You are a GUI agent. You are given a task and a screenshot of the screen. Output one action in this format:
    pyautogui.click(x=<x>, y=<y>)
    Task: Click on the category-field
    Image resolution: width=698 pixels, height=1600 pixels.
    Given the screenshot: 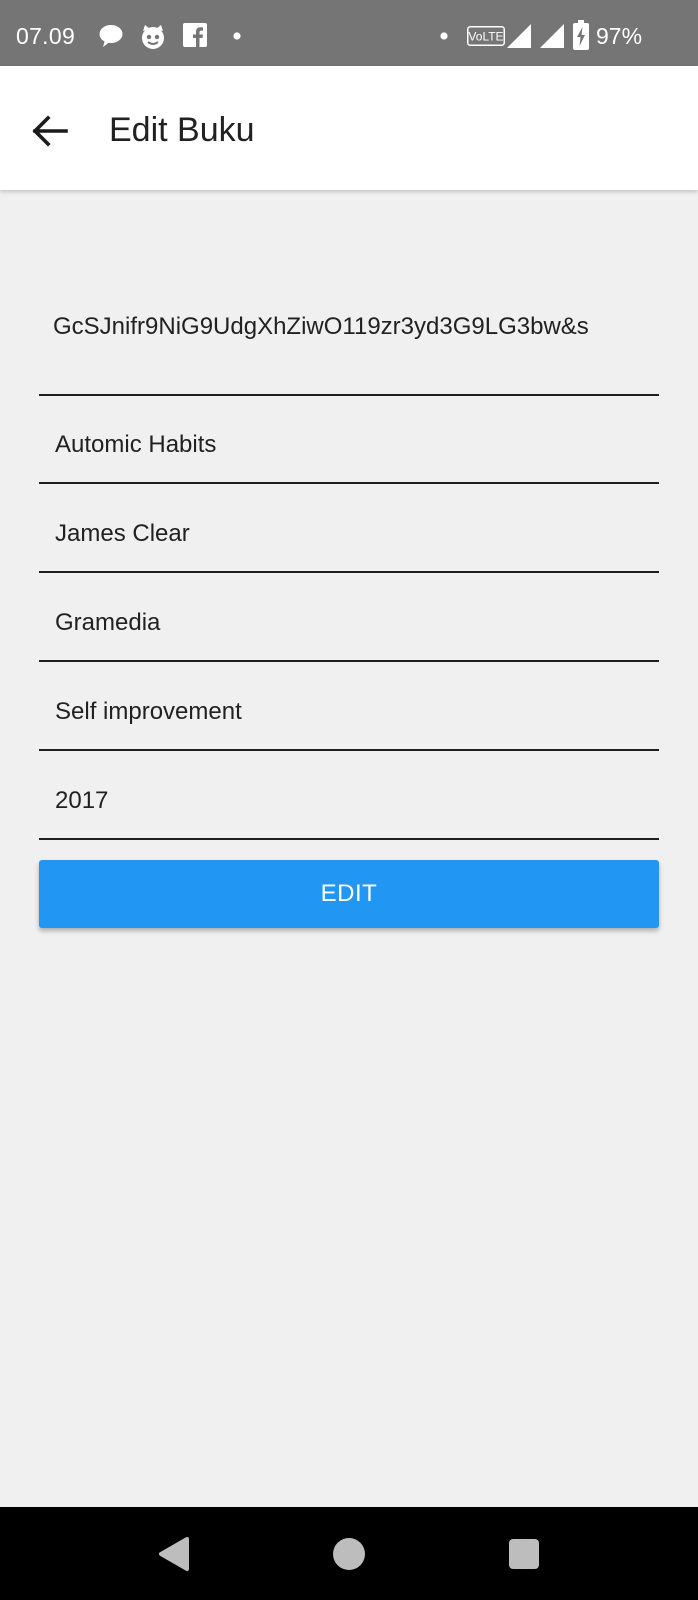 What is the action you would take?
    pyautogui.click(x=349, y=714)
    